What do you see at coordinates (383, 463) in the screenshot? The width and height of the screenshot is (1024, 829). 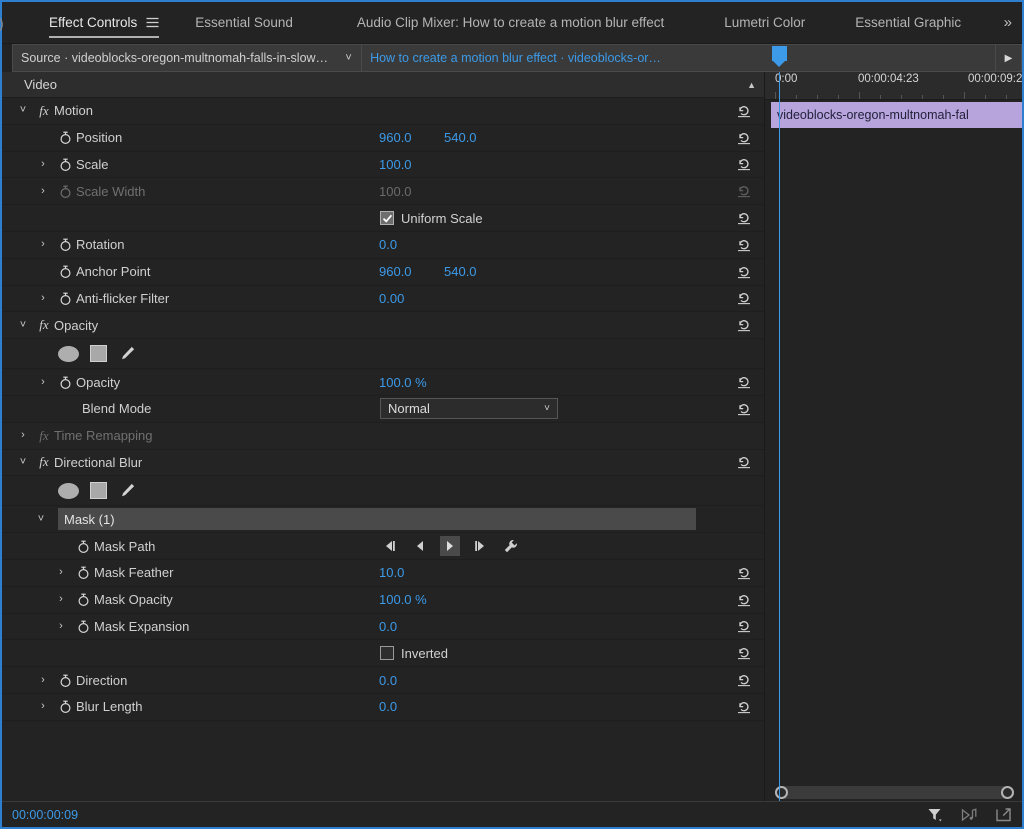 I see `property-group-directional-blur: fx Directional Blur` at bounding box center [383, 463].